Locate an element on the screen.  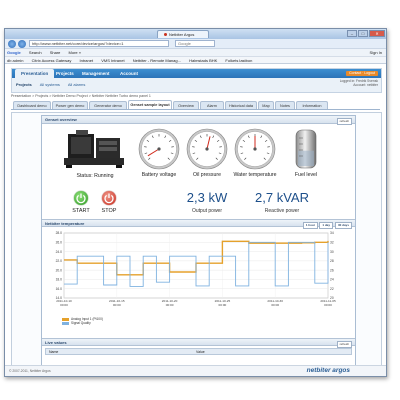
tab-historical-data: Historical data is located at coordinates (241, 105).